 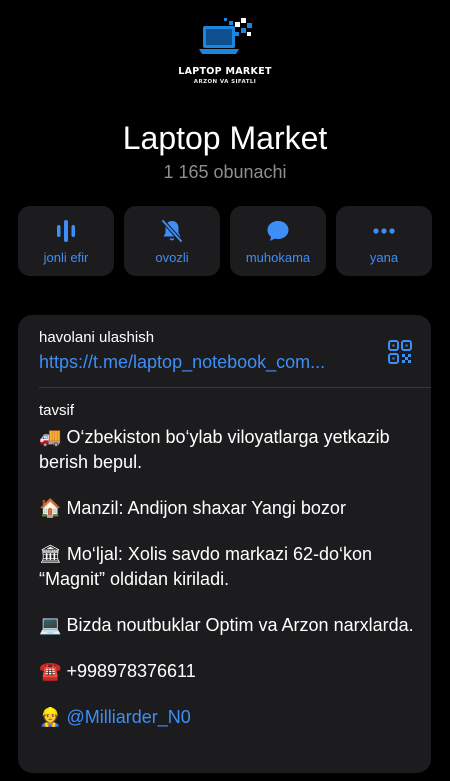 I want to click on qr-code-icon, so click(x=400, y=352).